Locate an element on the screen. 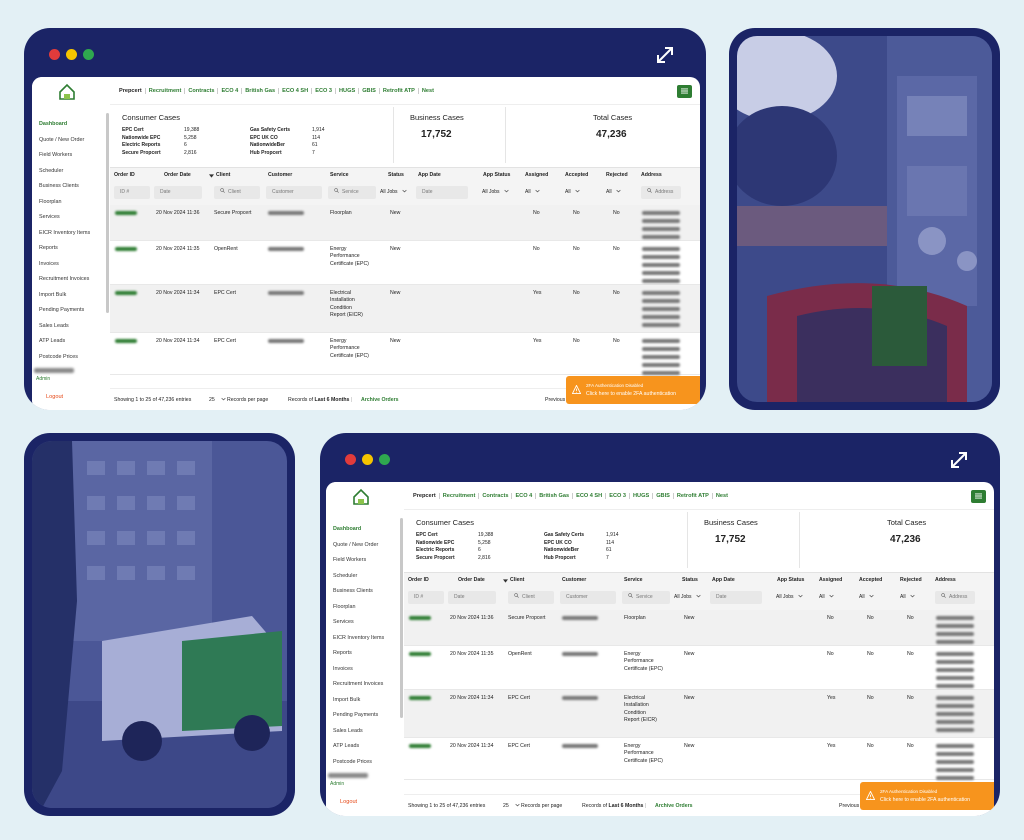  sidebar-item: Sales Leads is located at coordinates (366, 732).